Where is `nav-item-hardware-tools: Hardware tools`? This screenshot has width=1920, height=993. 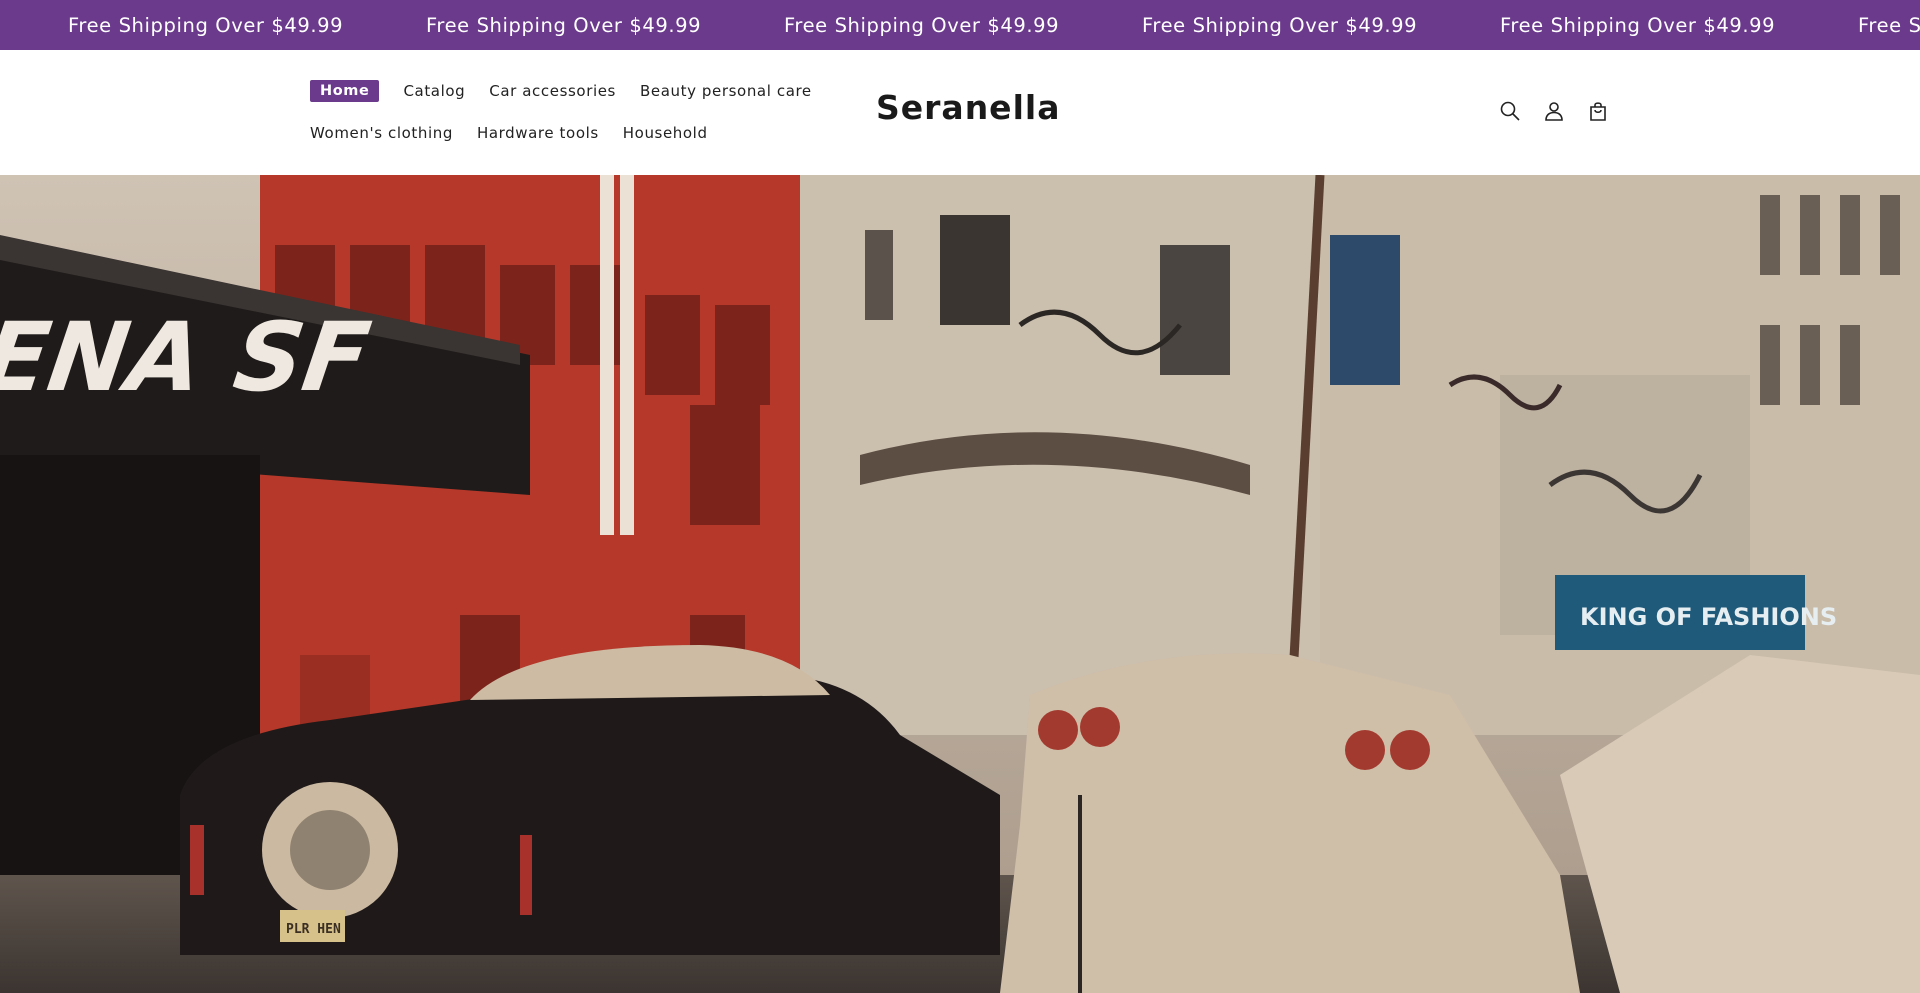
nav-item-hardware-tools: Hardware tools is located at coordinates (538, 133).